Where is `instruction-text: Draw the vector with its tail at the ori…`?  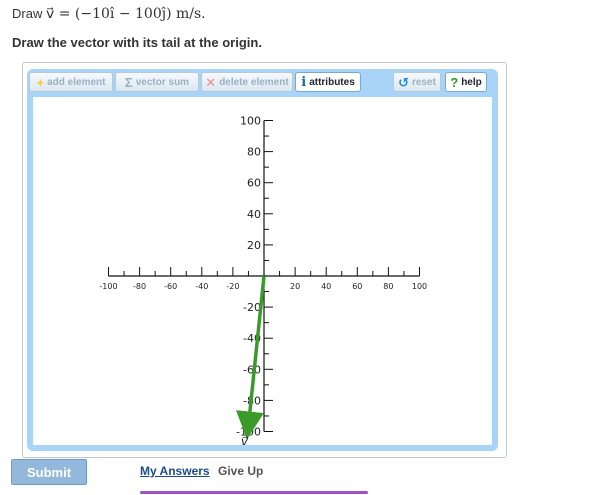
instruction-text: Draw the vector with its tail at the ori… is located at coordinates (137, 42).